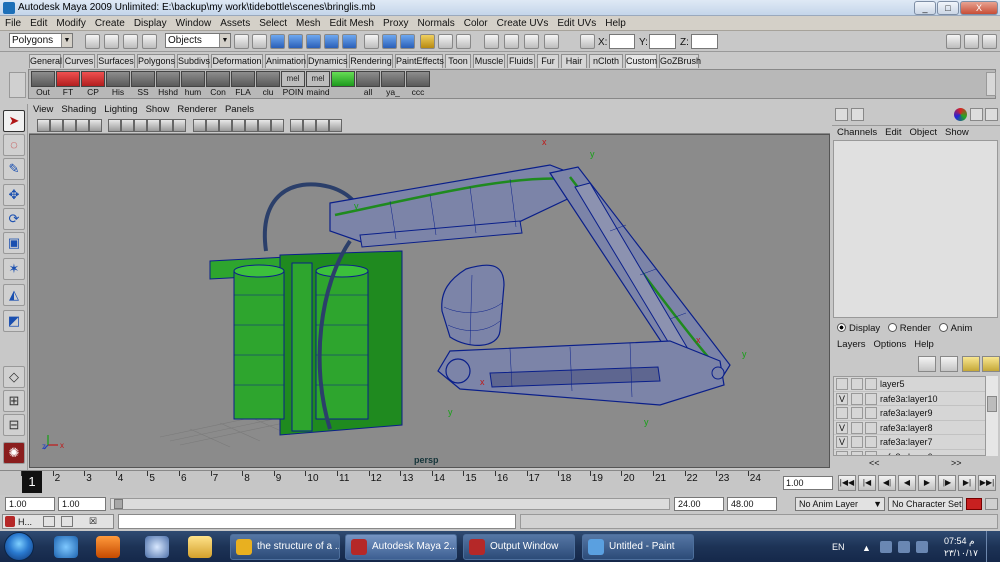  What do you see at coordinates (641, 61) in the screenshot?
I see `shelf-tab-custom: Custom` at bounding box center [641, 61].